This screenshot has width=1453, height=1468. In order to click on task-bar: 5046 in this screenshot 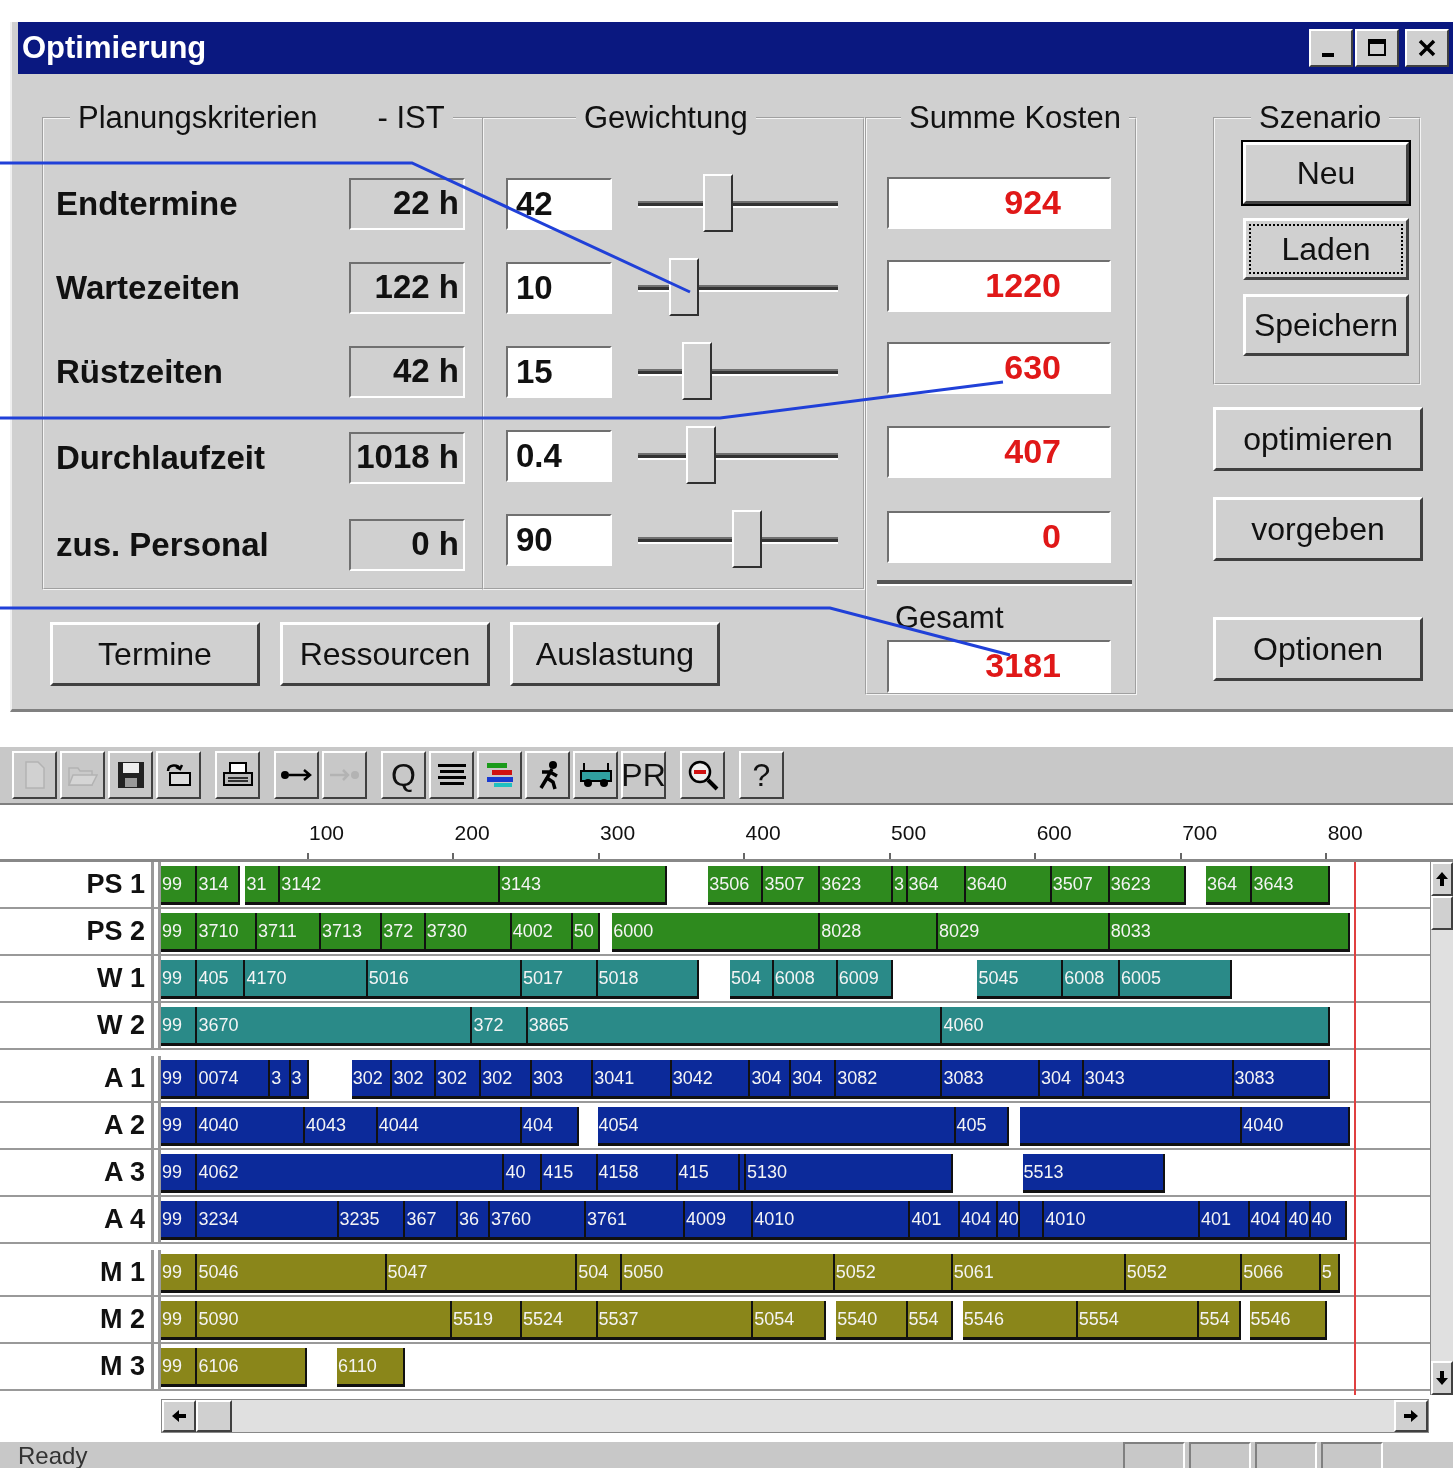, I will do `click(292, 1273)`.